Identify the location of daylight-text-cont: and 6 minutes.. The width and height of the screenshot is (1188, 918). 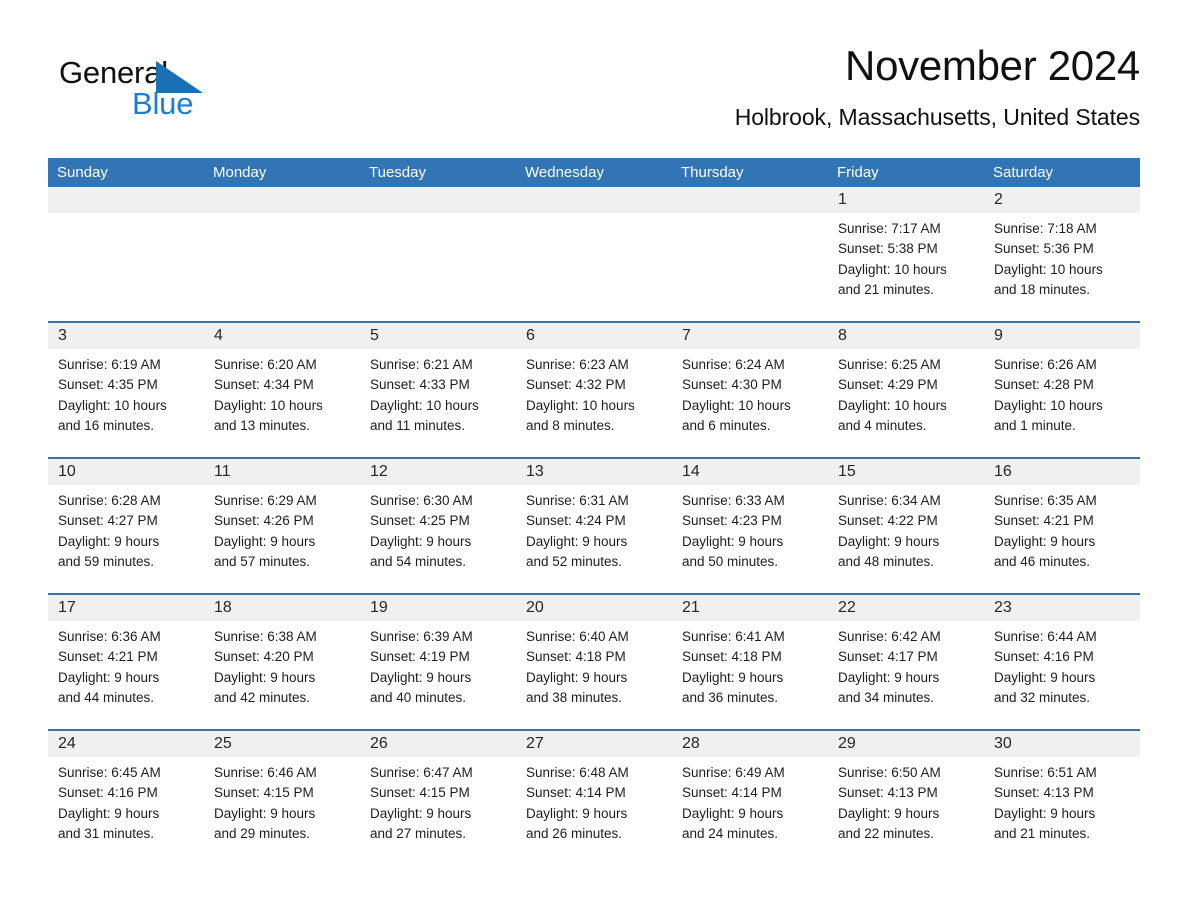
(726, 425).